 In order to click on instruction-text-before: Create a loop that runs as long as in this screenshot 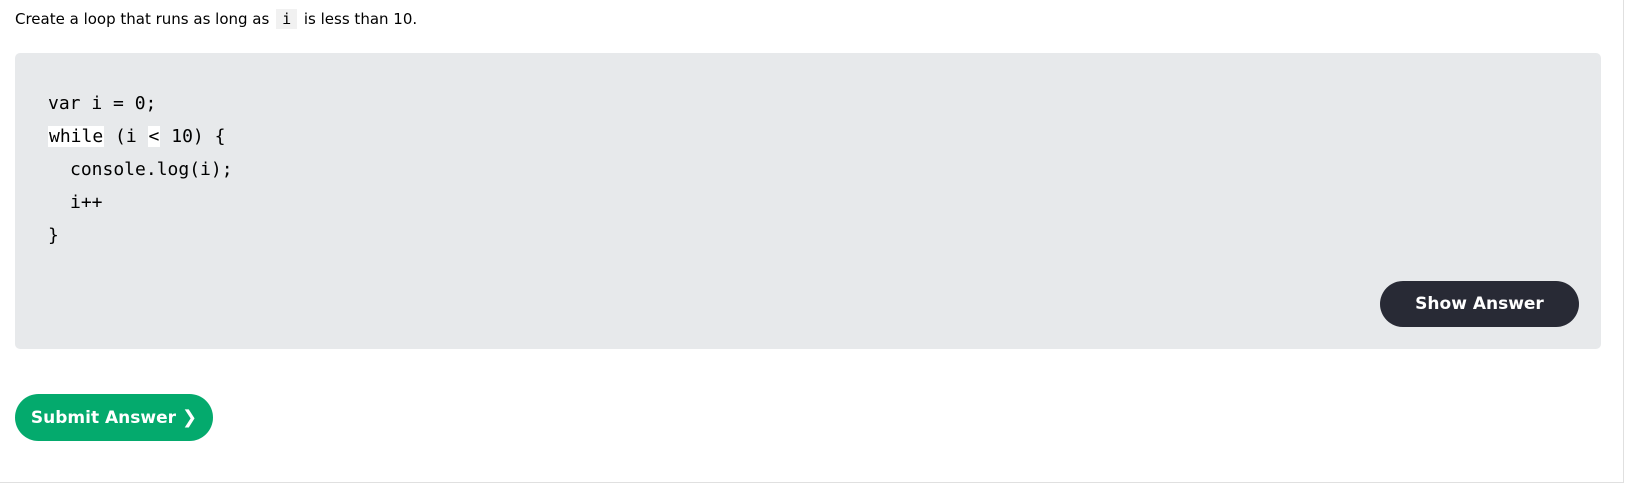, I will do `click(142, 19)`.